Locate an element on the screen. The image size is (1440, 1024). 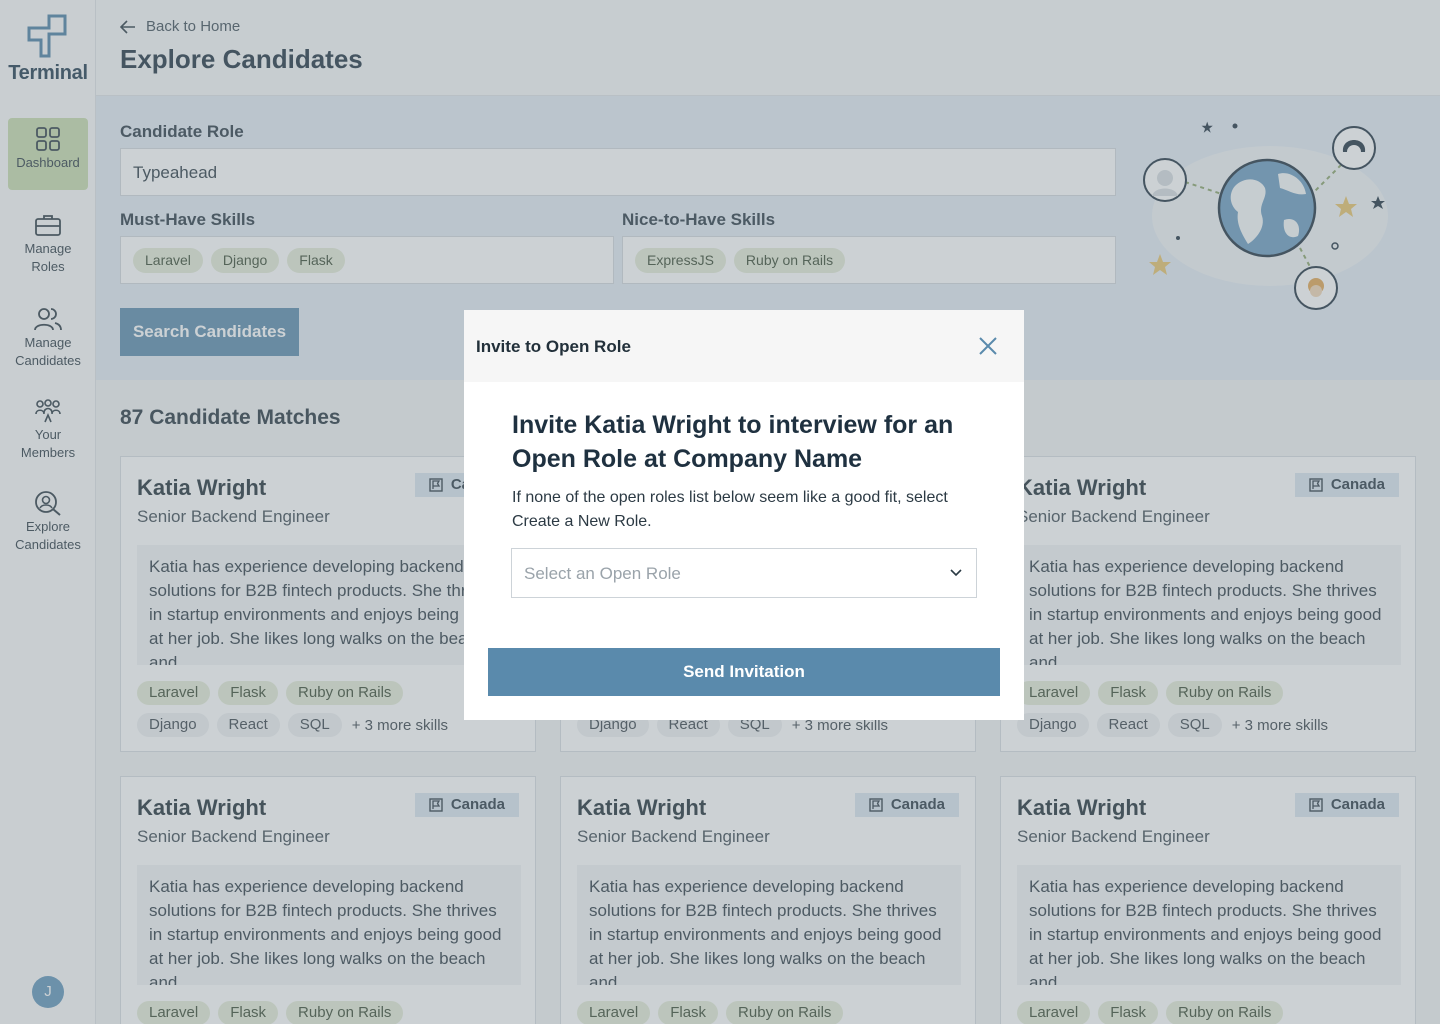
close-button is located at coordinates (988, 346).